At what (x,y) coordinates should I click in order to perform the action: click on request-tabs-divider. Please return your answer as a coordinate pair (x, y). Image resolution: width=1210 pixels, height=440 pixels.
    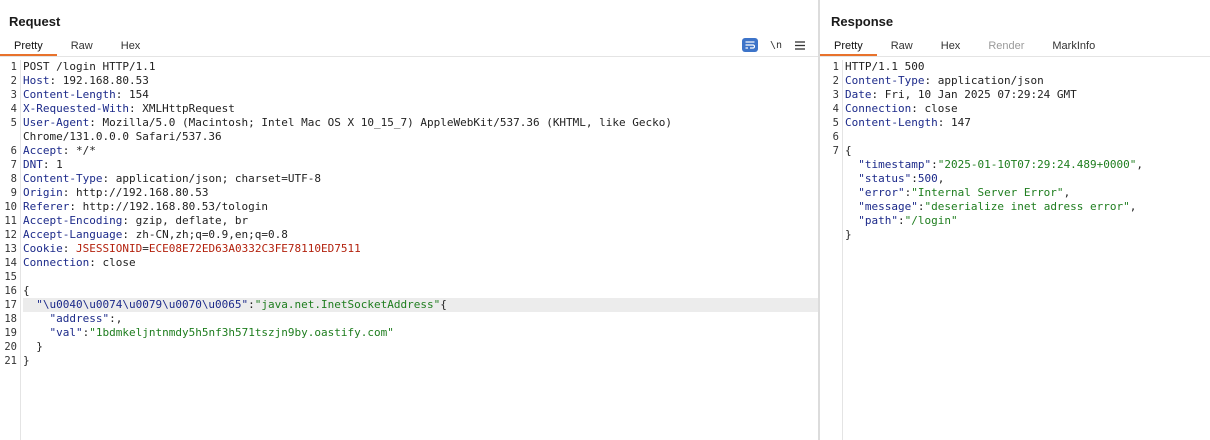
    Looking at the image, I should click on (409, 56).